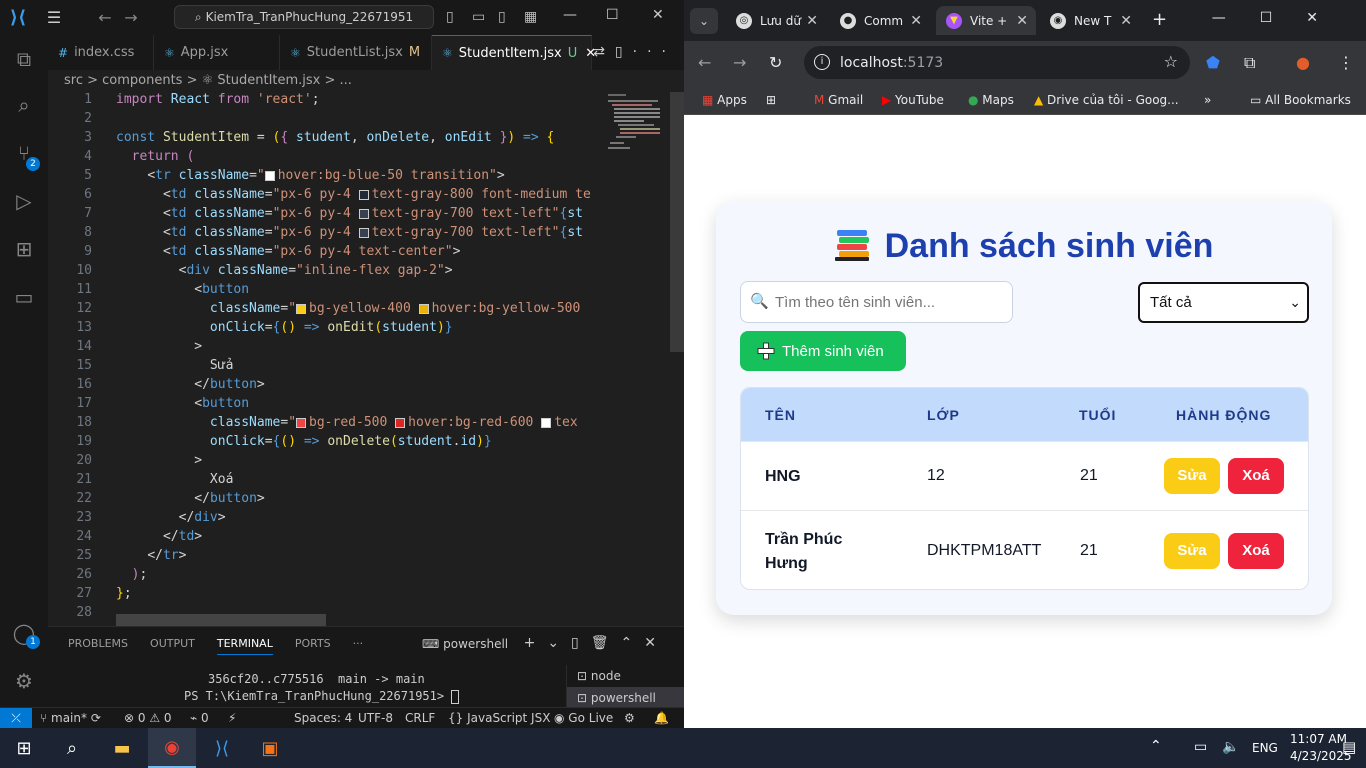  Describe the element at coordinates (24, 748) in the screenshot. I see `start-windows-icon: ⊞` at that location.